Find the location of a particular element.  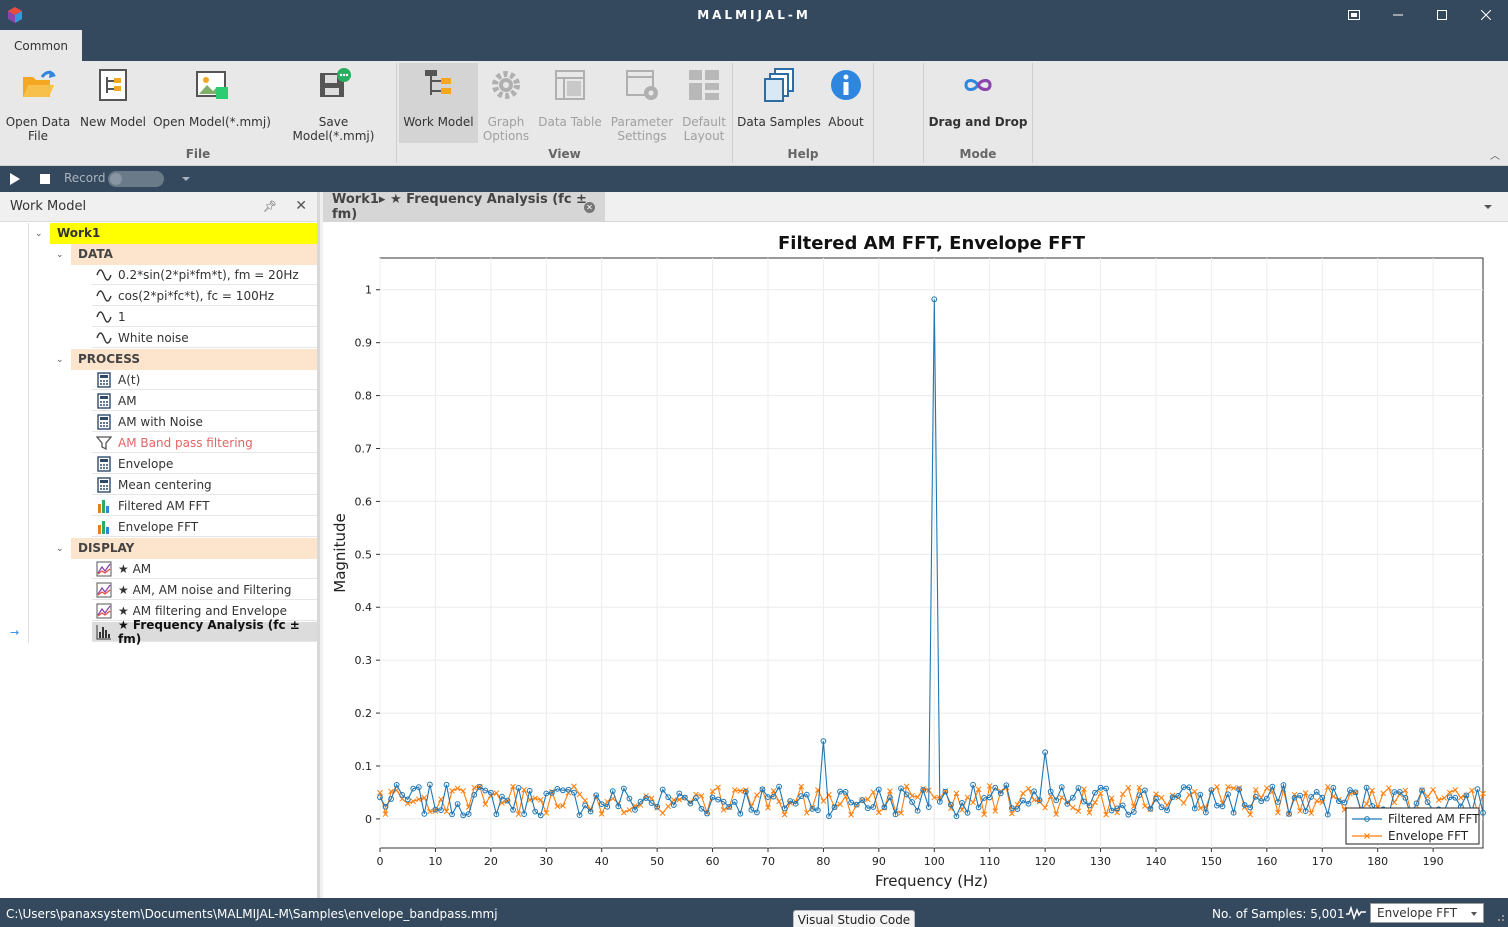

histogram-icon is located at coordinates (103, 631).